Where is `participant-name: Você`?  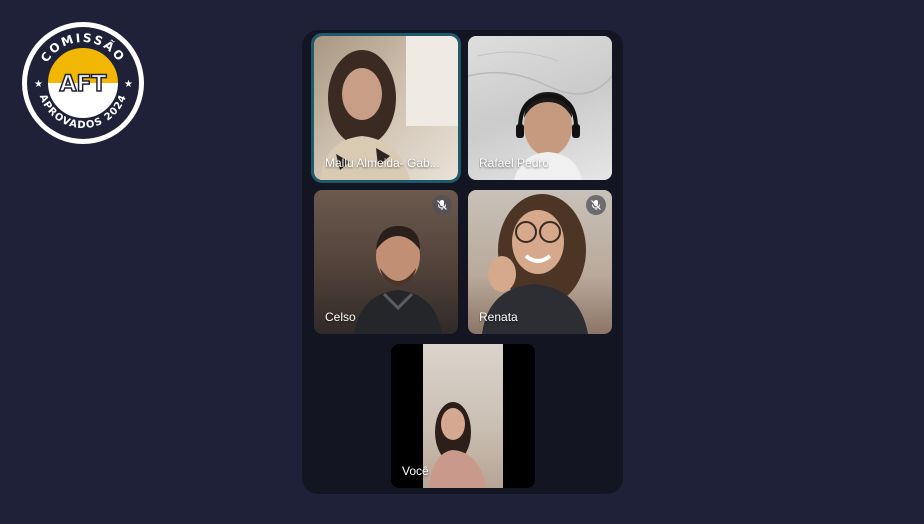
participant-name: Você is located at coordinates (415, 471).